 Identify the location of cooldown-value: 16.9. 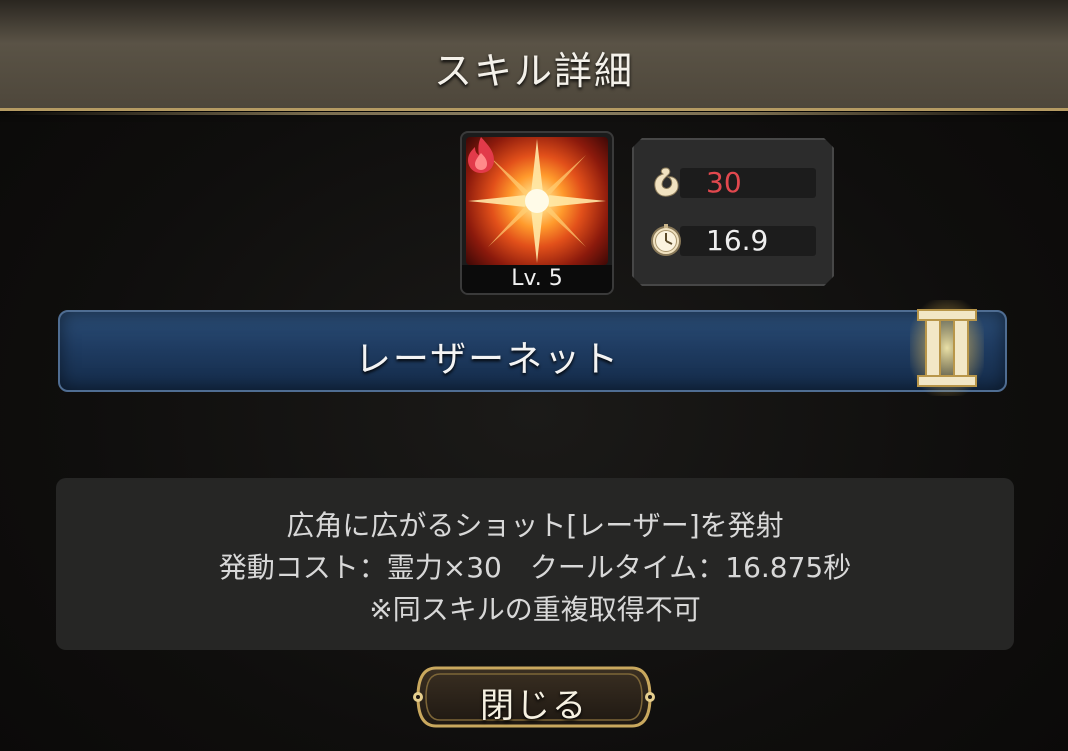
(737, 240).